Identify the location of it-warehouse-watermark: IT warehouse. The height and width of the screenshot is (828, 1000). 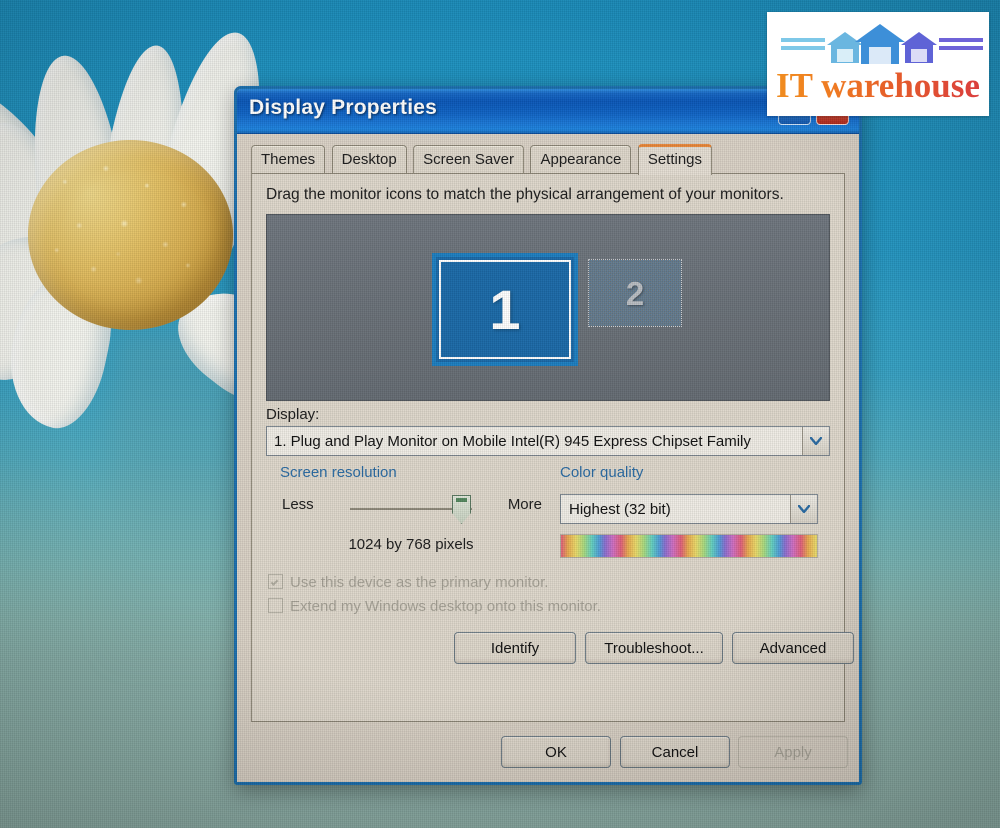
(878, 64).